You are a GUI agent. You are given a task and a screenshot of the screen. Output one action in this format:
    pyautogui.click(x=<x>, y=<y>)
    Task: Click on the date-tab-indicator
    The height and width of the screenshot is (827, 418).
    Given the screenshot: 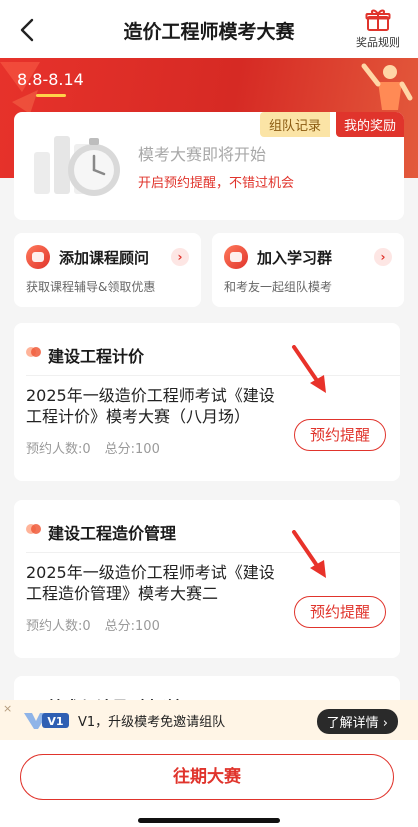 What is the action you would take?
    pyautogui.click(x=51, y=95)
    